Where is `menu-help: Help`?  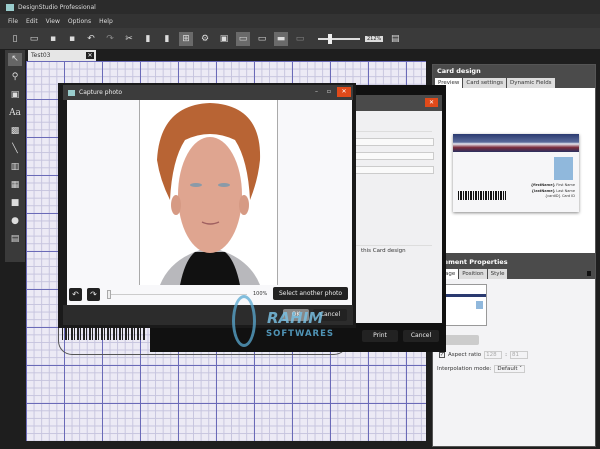 menu-help: Help is located at coordinates (106, 21).